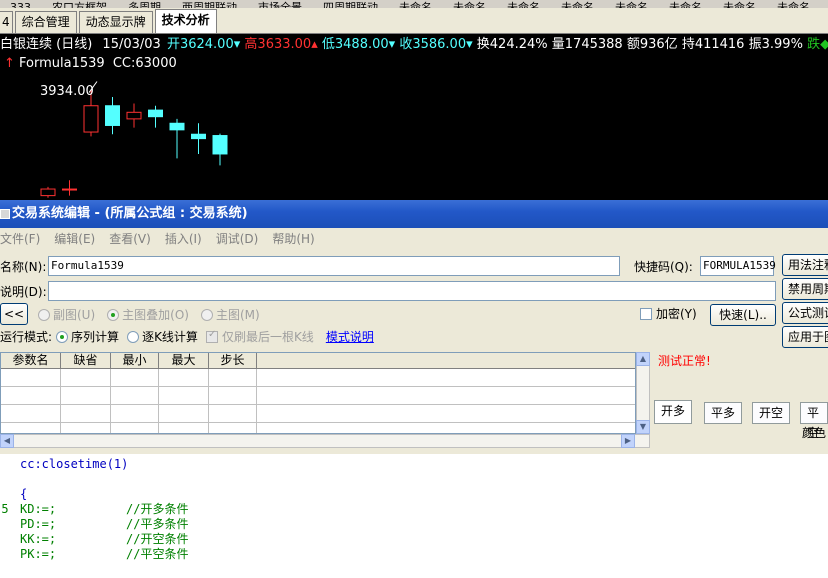  I want to click on code-line: PD:=; //平多条件, so click(104, 524).